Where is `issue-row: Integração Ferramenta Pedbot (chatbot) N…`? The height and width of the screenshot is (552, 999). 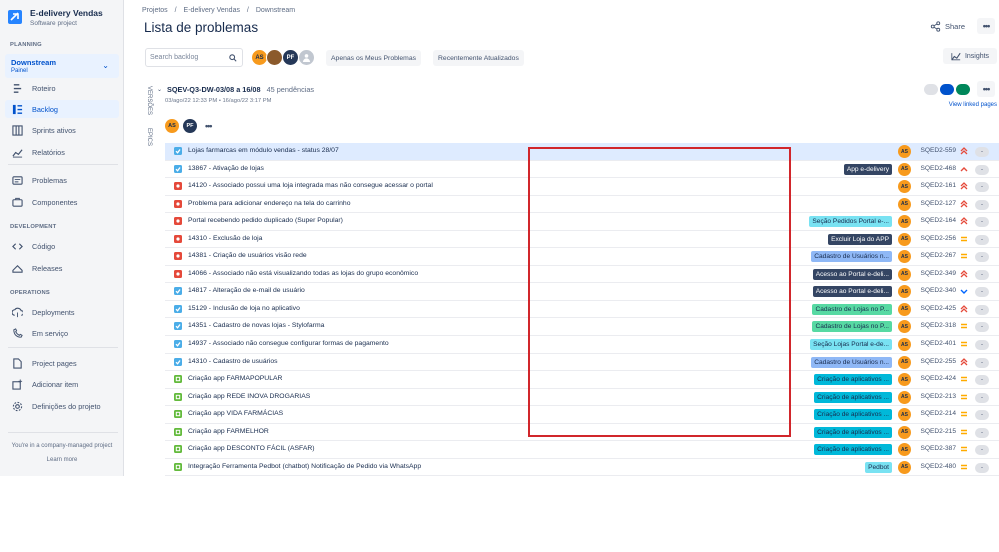
issue-row: Integração Ferramenta Pedbot (chatbot) N… is located at coordinates (582, 467).